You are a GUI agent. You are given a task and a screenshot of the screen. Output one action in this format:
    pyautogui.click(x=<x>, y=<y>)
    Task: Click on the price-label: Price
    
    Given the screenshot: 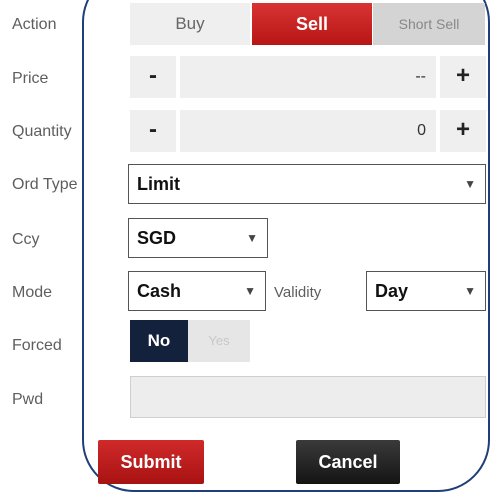 What is the action you would take?
    pyautogui.click(x=30, y=78)
    